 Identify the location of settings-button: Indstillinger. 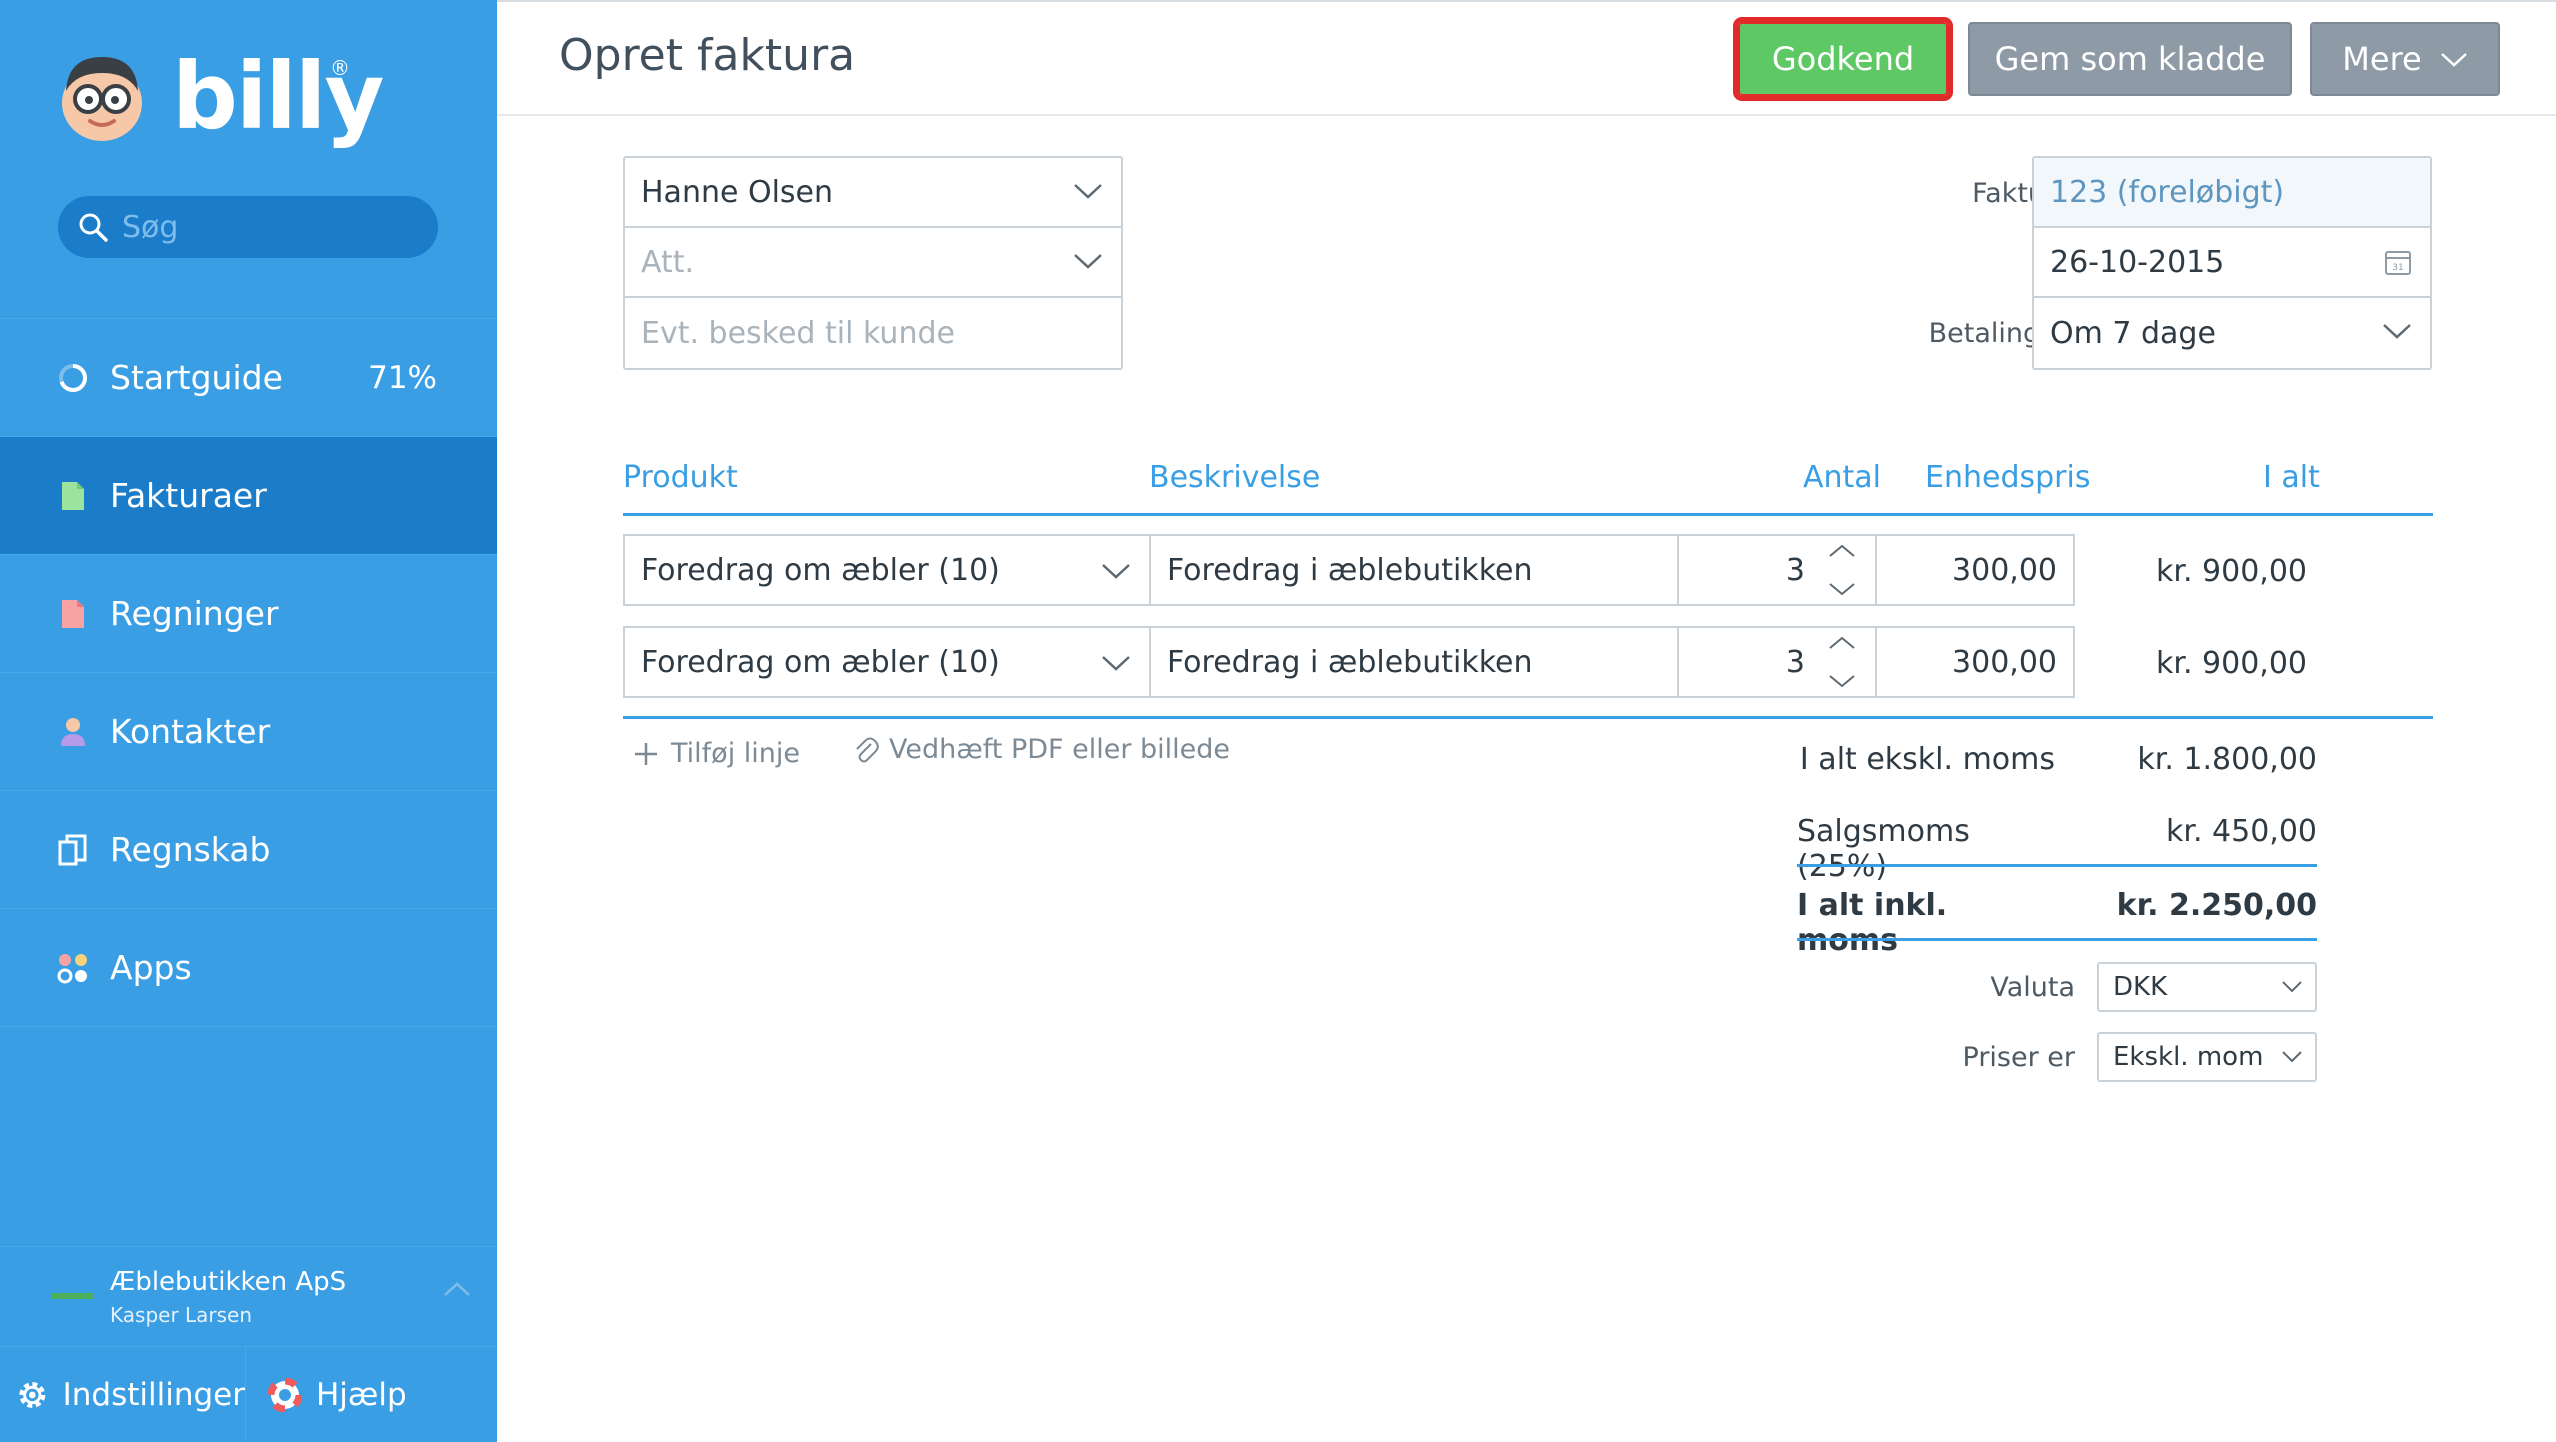
(123, 1394).